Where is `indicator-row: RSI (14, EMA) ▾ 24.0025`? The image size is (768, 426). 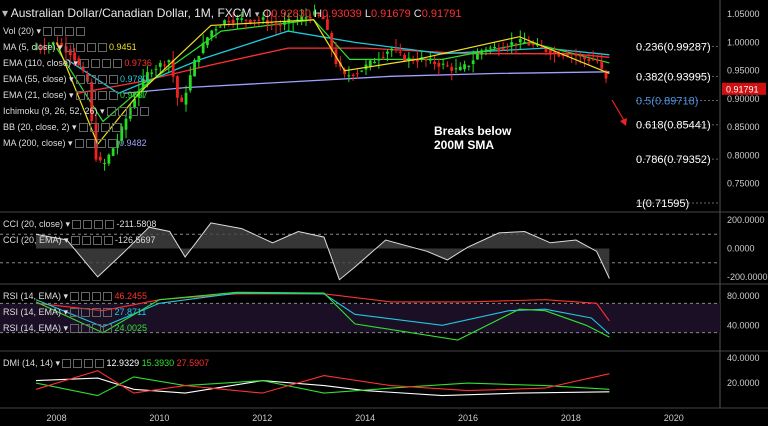 indicator-row: RSI (14, EMA) ▾ 24.0025 is located at coordinates (75, 328).